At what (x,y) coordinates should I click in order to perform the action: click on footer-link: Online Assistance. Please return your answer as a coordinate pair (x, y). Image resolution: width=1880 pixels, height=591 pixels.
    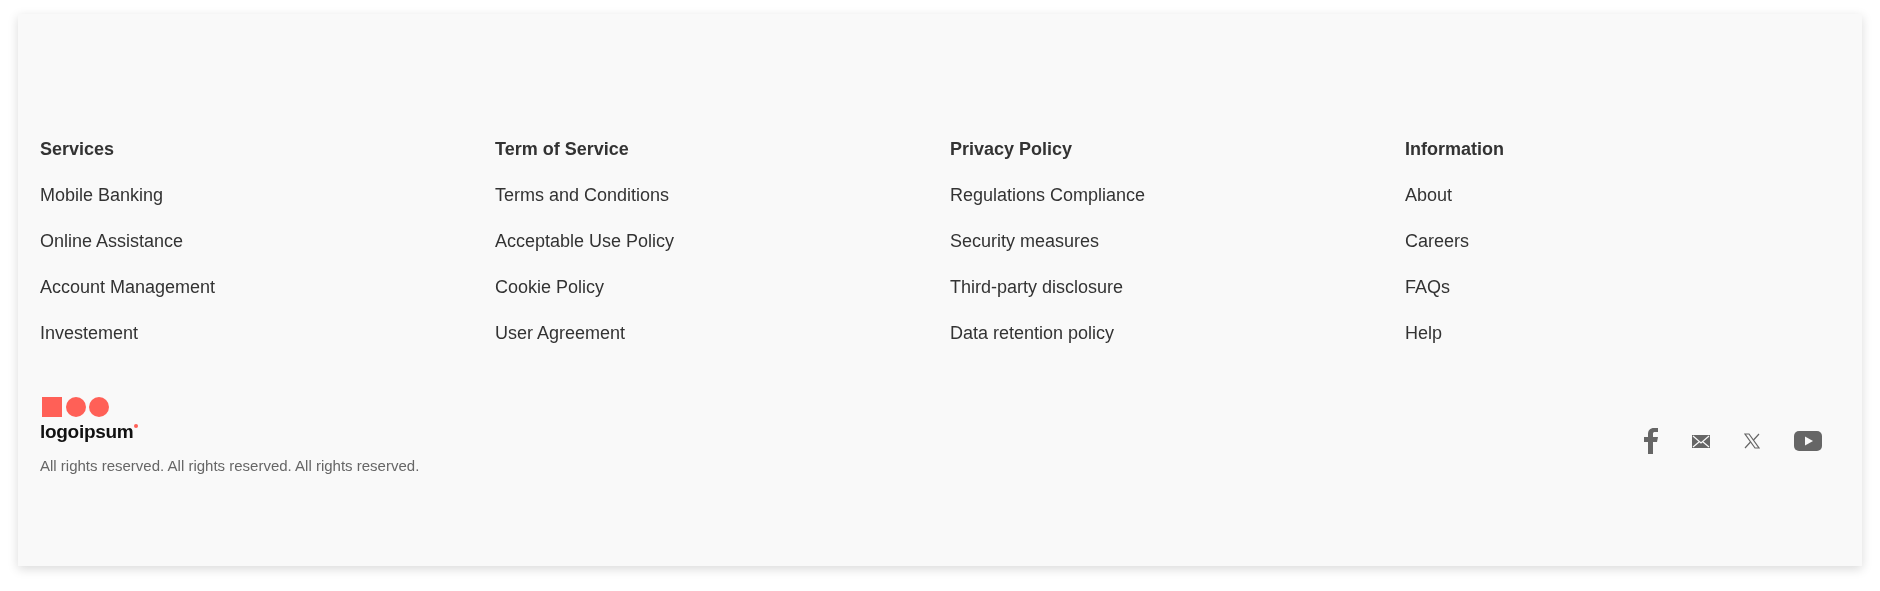
    Looking at the image, I should click on (112, 241).